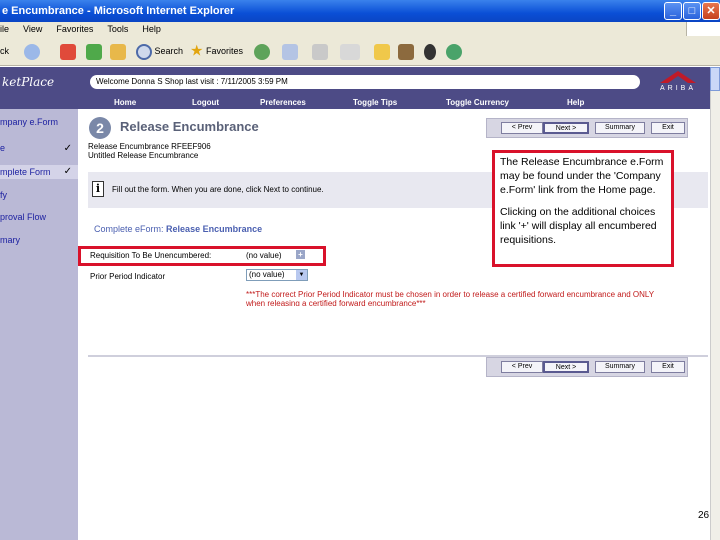 This screenshot has height=540, width=720. I want to click on home-button, so click(118, 51).